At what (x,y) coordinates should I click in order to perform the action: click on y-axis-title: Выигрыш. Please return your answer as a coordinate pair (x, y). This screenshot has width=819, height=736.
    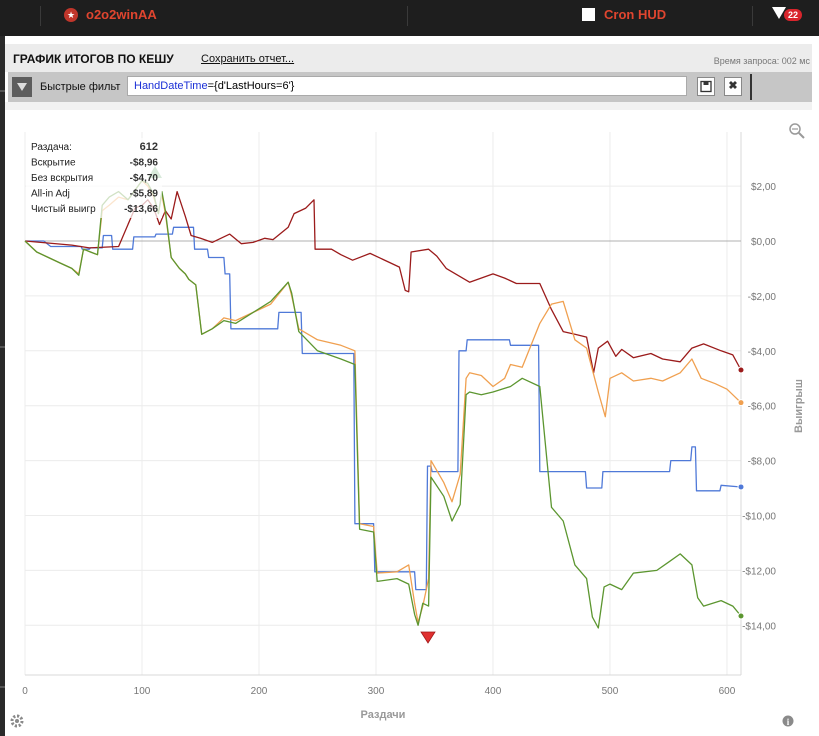
    Looking at the image, I should click on (799, 406).